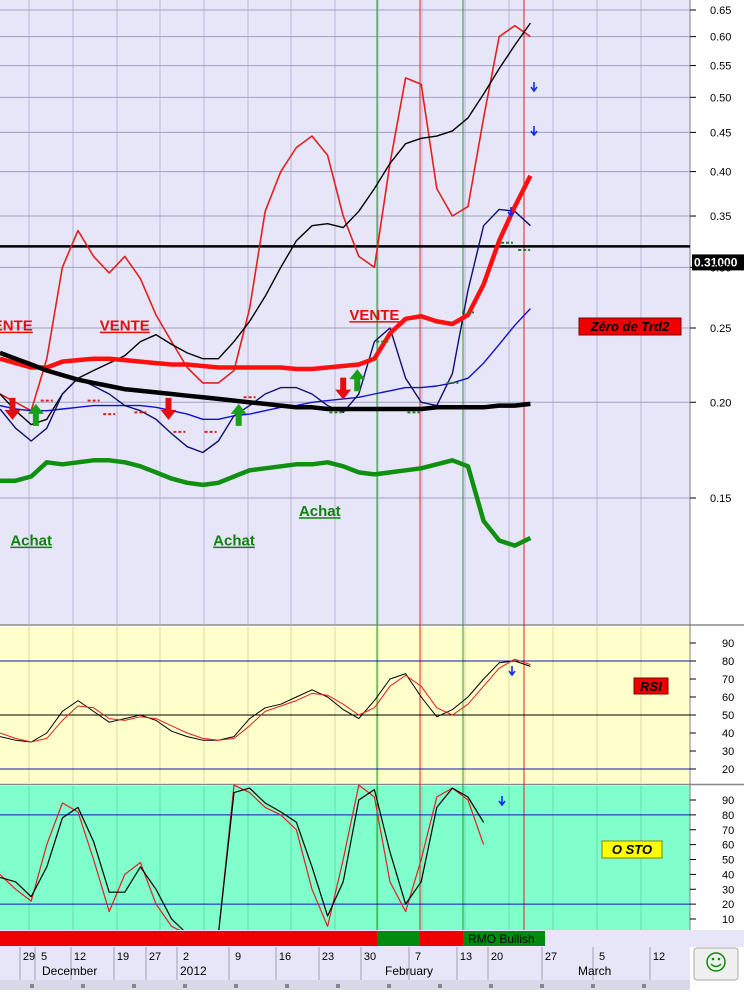 The image size is (744, 995). I want to click on sto-tick-label: 80, so click(728, 816).